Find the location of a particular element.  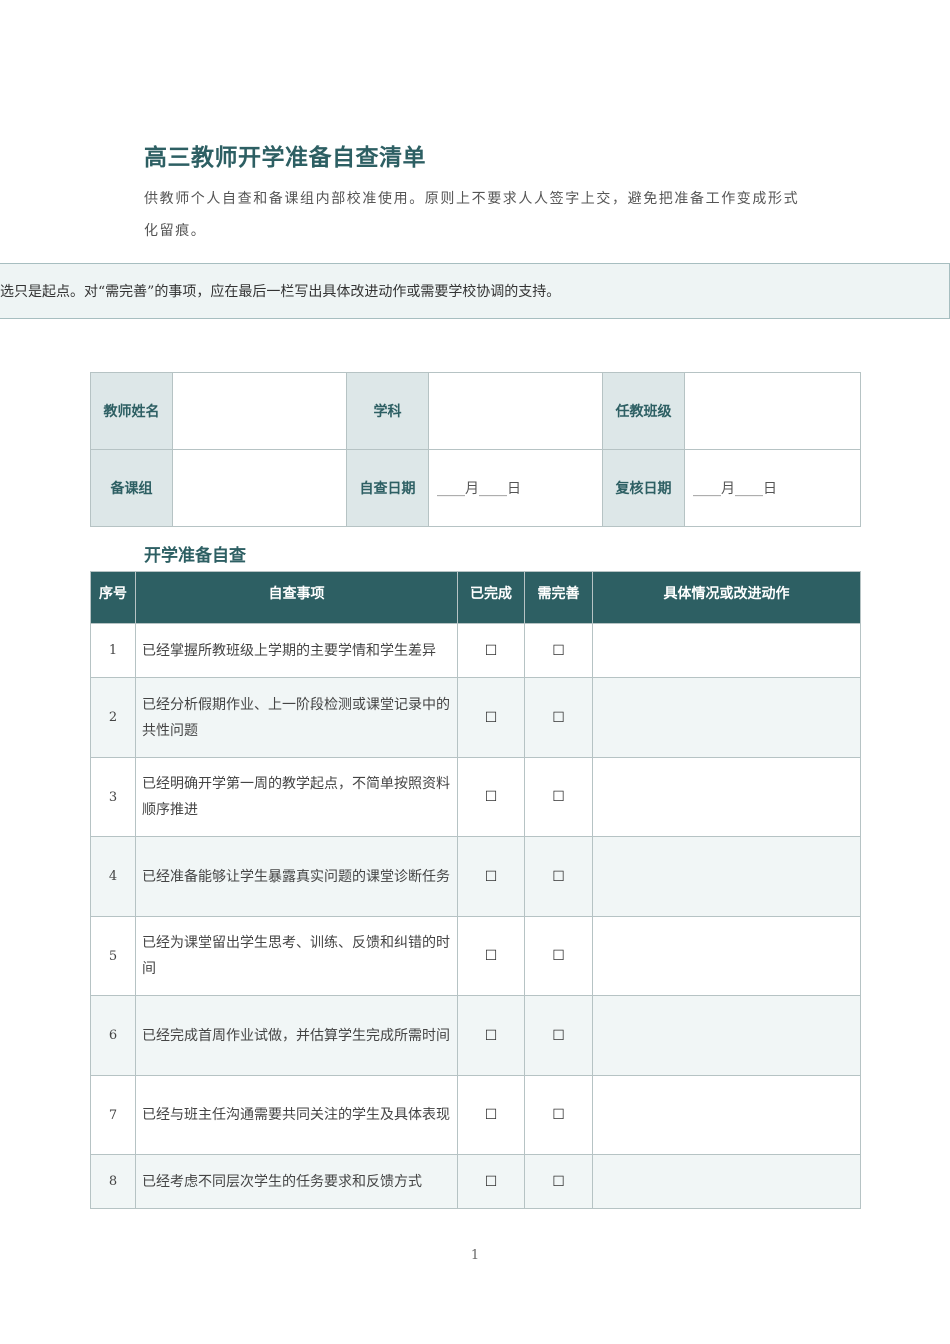

row-item: 已经考虑不同层次学生的任务要求和反馈方式 is located at coordinates (296, 1181).